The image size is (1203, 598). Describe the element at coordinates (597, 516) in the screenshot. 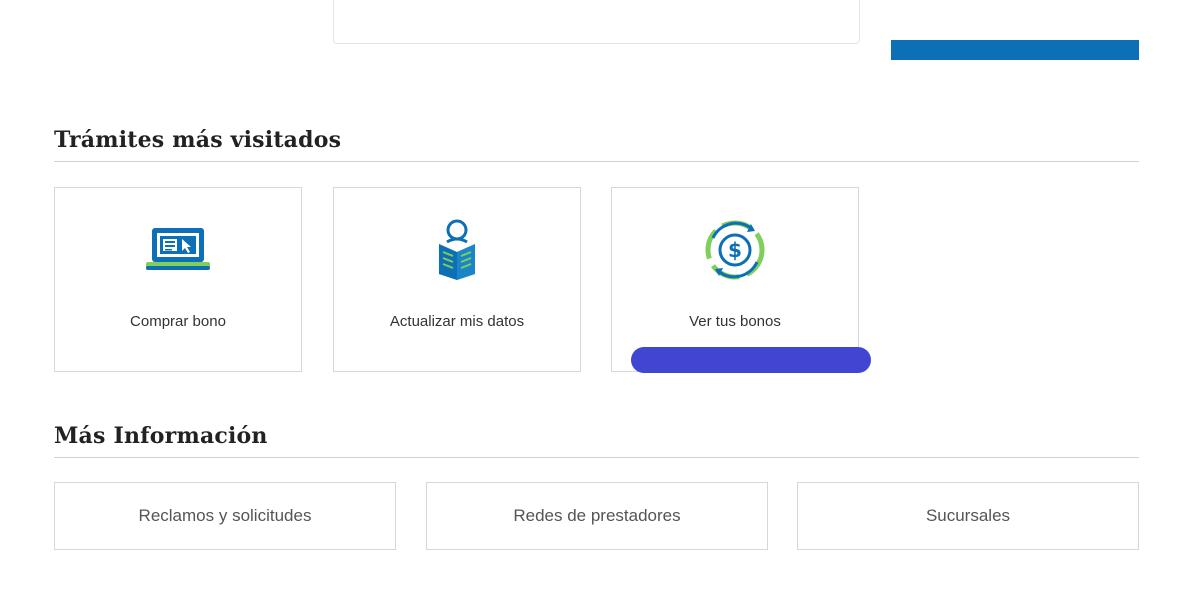

I see `redes-prestadores-link: Redes de prestadores` at that location.